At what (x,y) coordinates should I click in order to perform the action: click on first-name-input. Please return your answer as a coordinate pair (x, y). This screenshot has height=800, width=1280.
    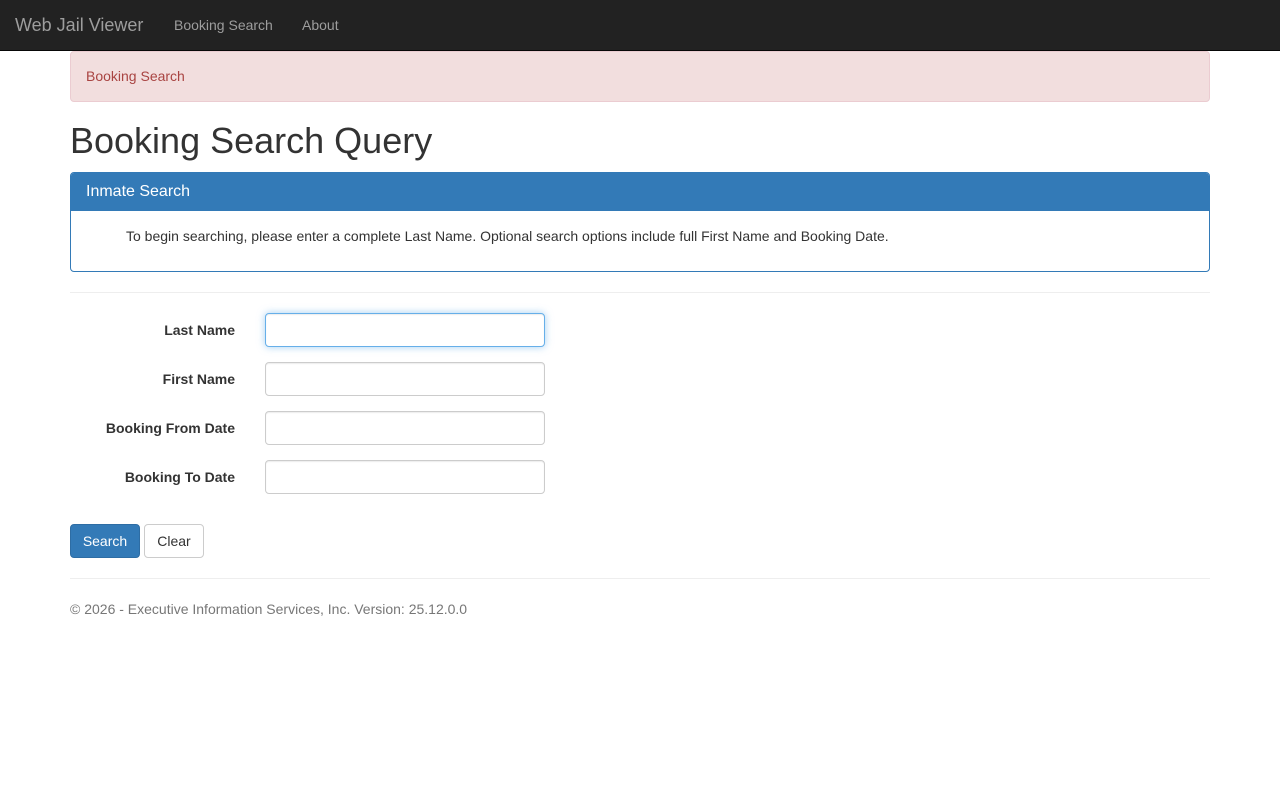
    Looking at the image, I should click on (405, 379).